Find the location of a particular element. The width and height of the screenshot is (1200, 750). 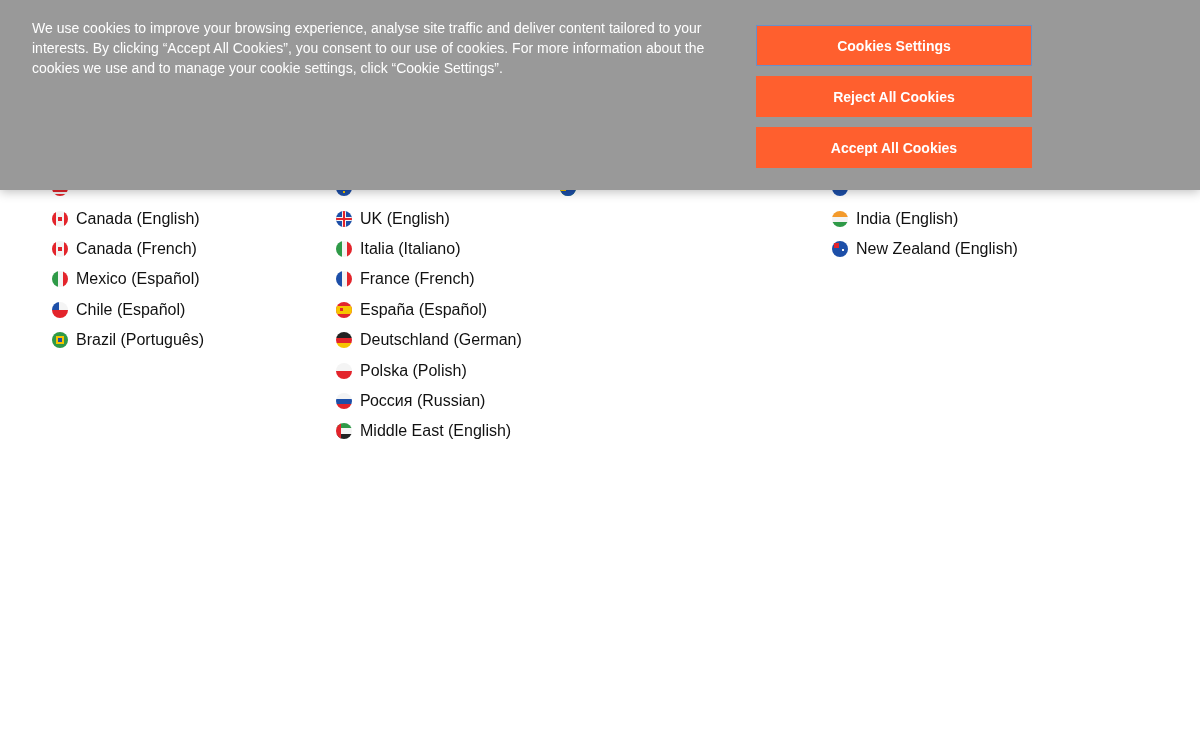

region-link: Brazil (Português) is located at coordinates (140, 340).